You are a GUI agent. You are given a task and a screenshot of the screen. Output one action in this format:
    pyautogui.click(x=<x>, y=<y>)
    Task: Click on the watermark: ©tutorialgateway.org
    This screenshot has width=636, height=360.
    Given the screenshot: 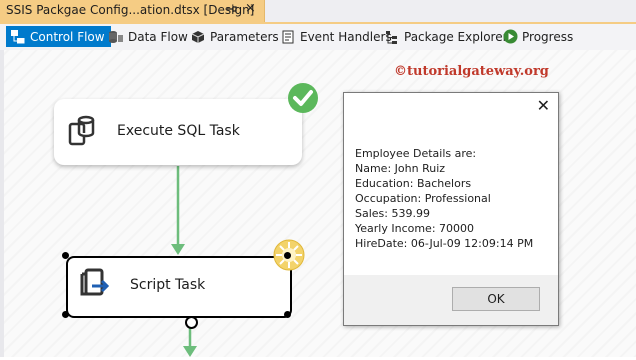 What is the action you would take?
    pyautogui.click(x=471, y=71)
    